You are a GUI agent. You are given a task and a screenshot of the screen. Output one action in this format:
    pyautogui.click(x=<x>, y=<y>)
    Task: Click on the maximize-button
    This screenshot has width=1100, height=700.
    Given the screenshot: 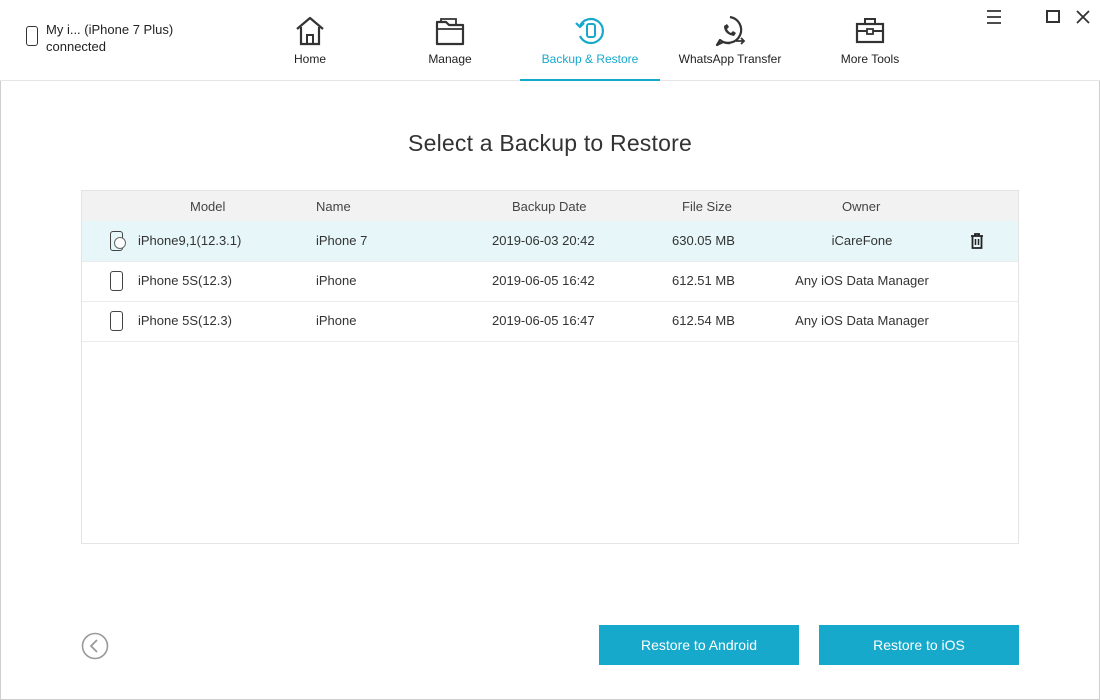 What is the action you would take?
    pyautogui.click(x=1053, y=17)
    